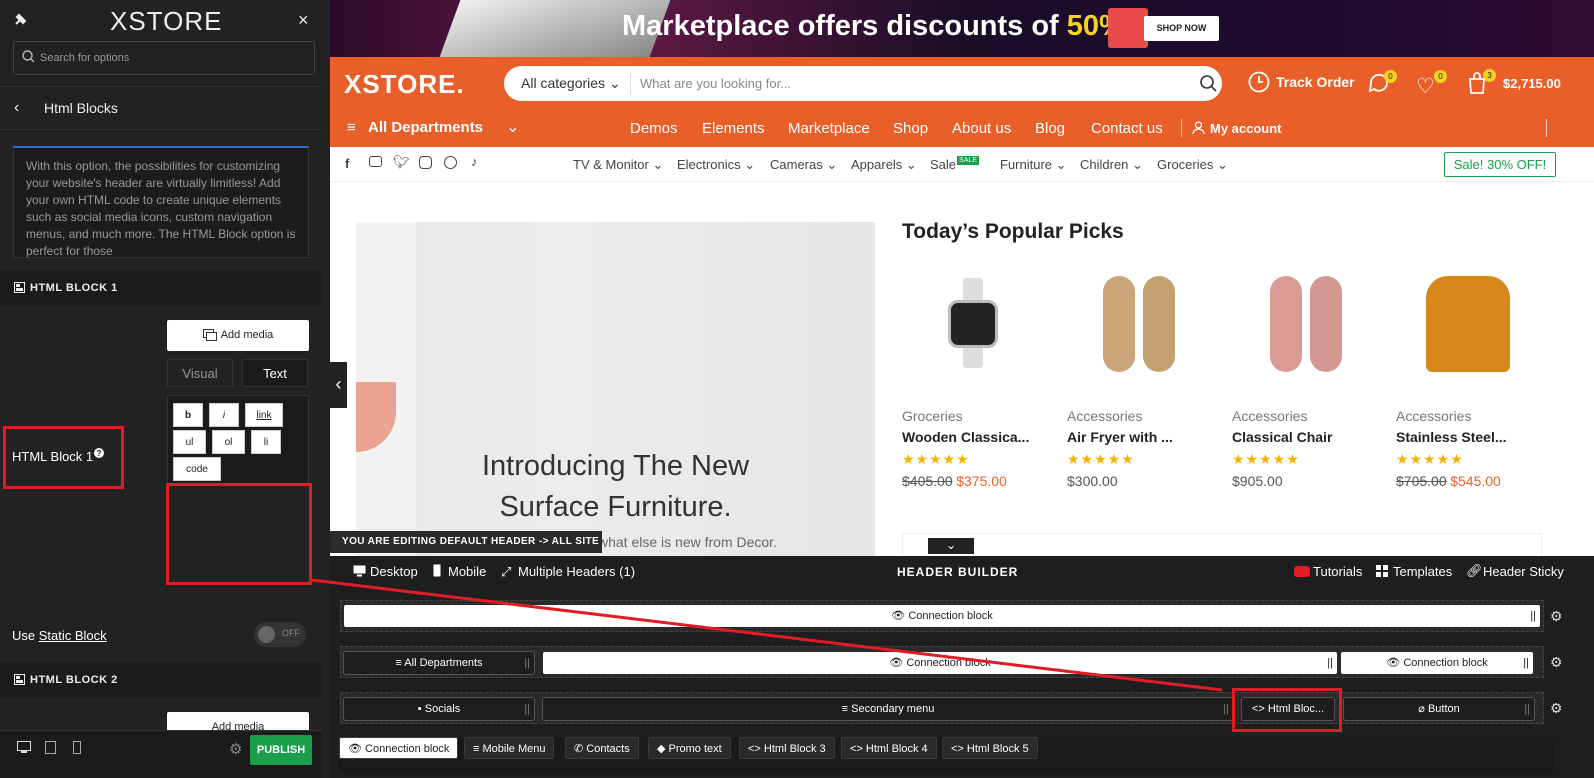  What do you see at coordinates (888, 709) in the screenshot?
I see `builder-secondary-menu: ≡ Secondary menu ||` at bounding box center [888, 709].